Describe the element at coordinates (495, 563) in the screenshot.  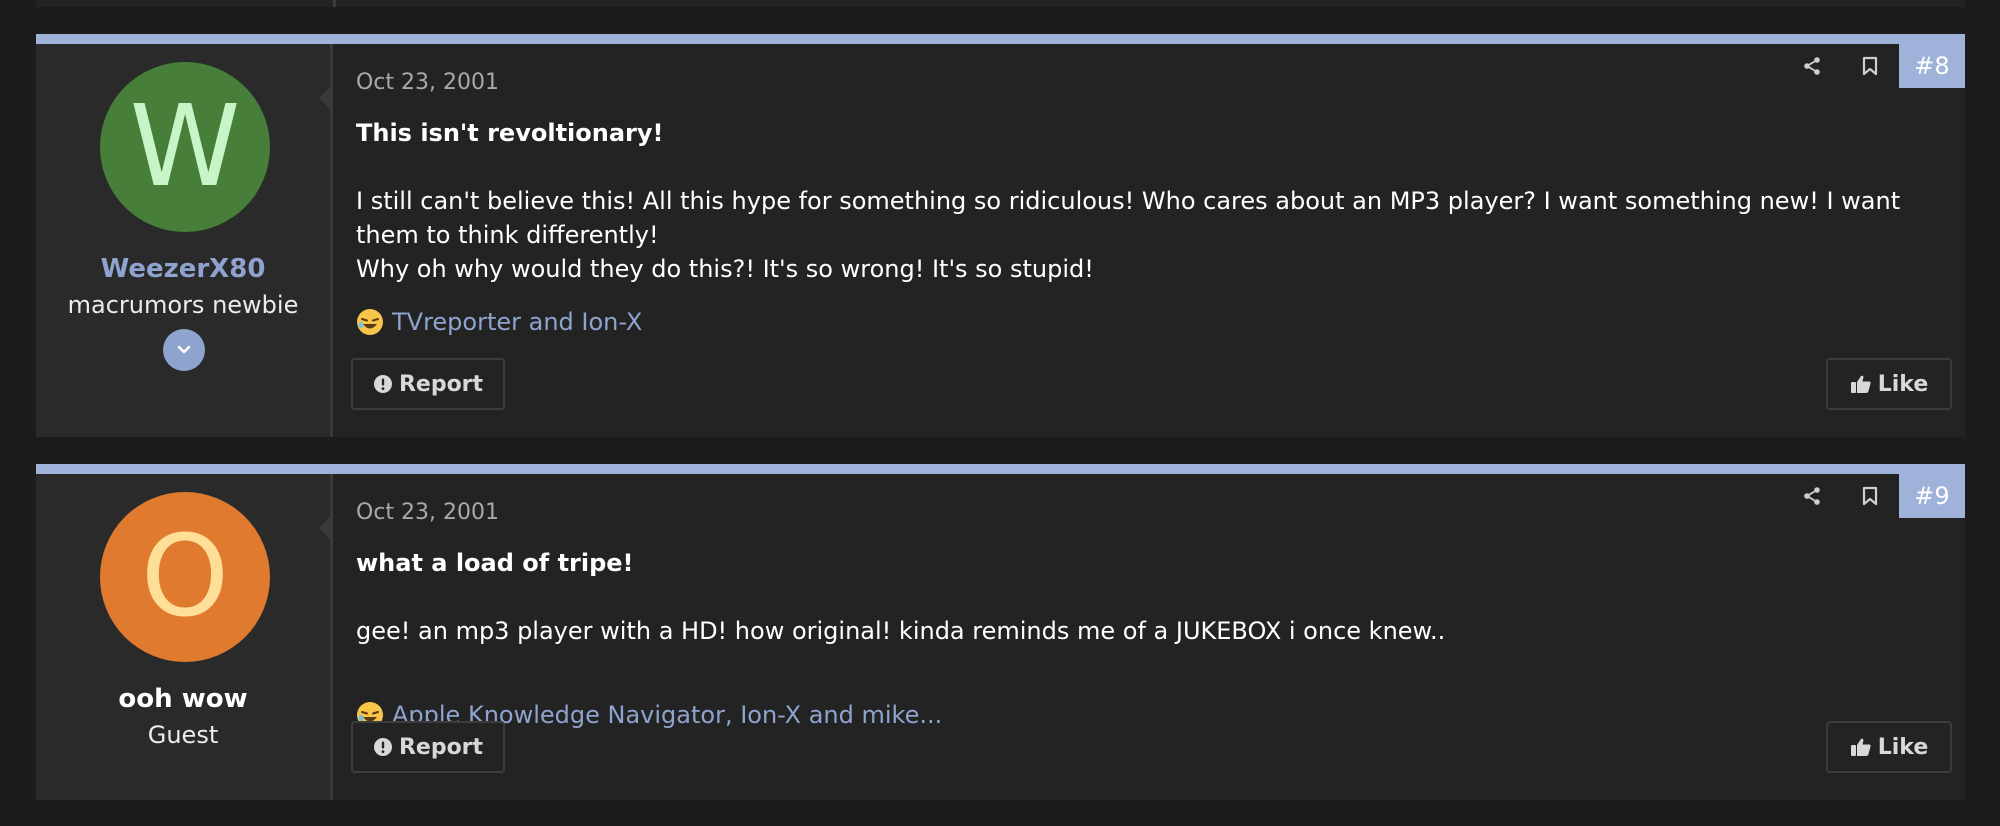
I see `post-headline: what a load of tripe!` at that location.